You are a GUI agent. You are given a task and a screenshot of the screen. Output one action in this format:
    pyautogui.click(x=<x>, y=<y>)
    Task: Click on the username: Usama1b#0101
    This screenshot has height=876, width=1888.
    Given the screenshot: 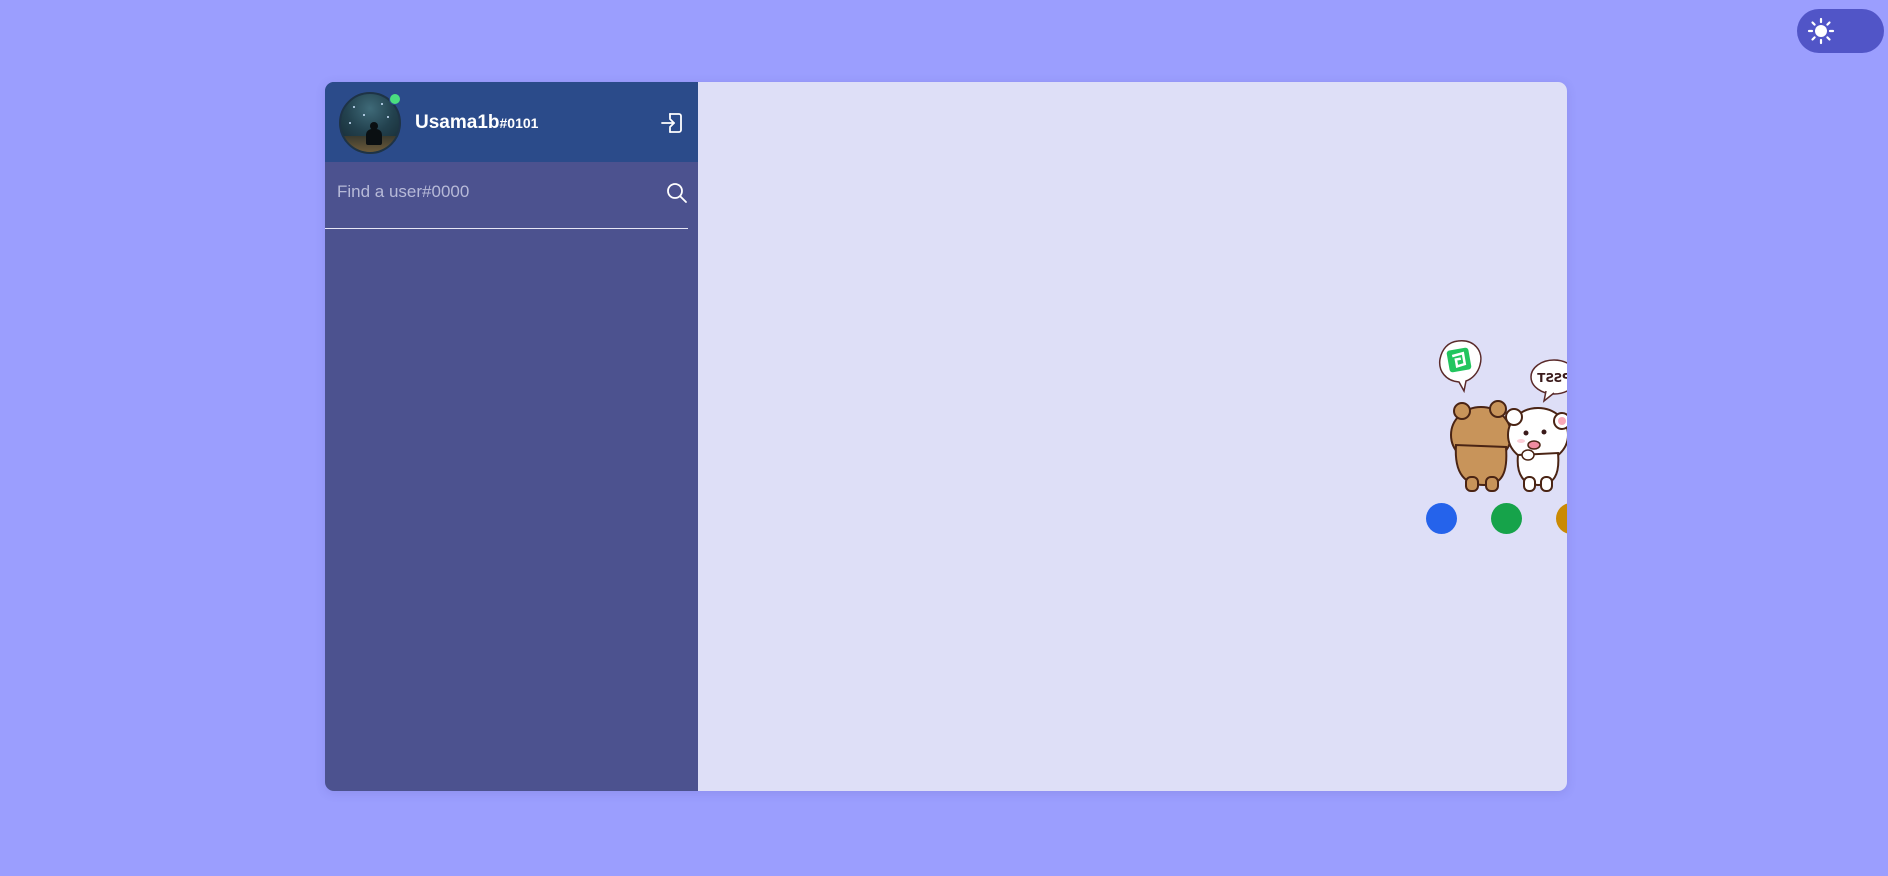 What is the action you would take?
    pyautogui.click(x=476, y=123)
    